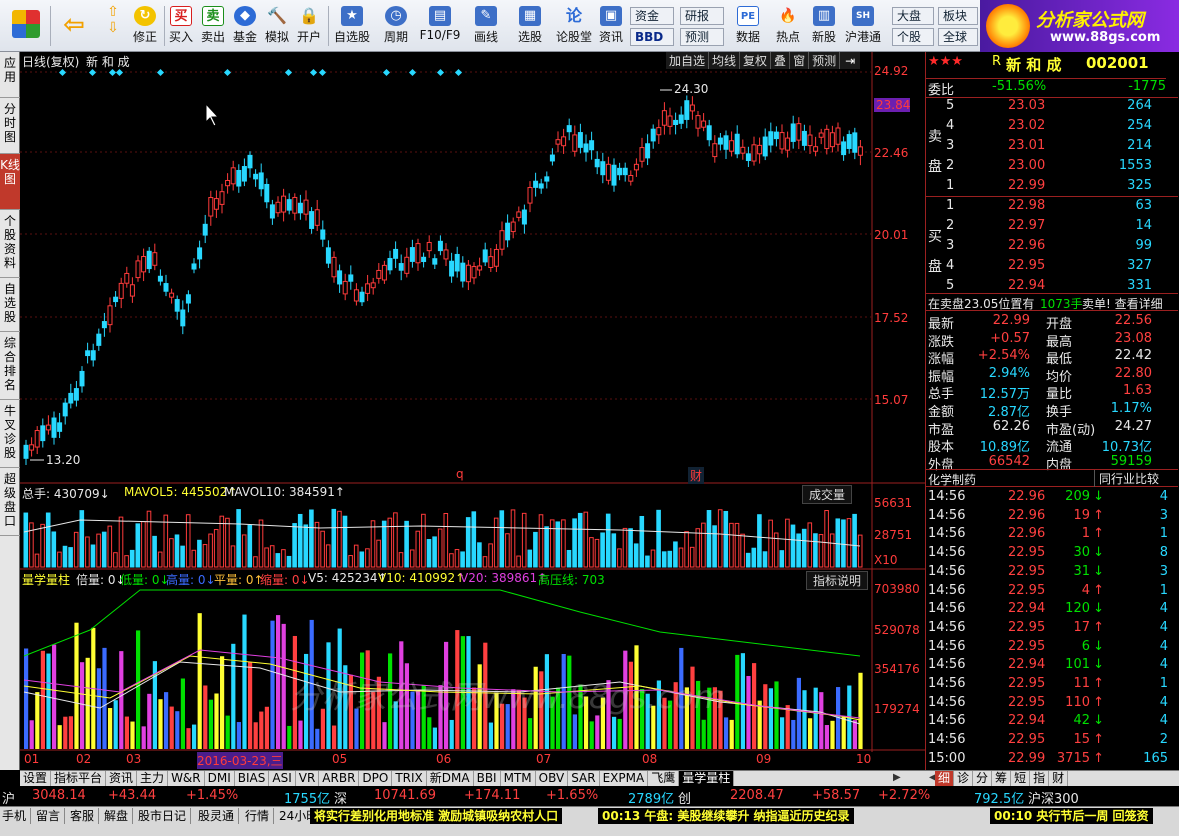  Describe the element at coordinates (624, 778) in the screenshot. I see `indicator-tab: EXPMA` at that location.